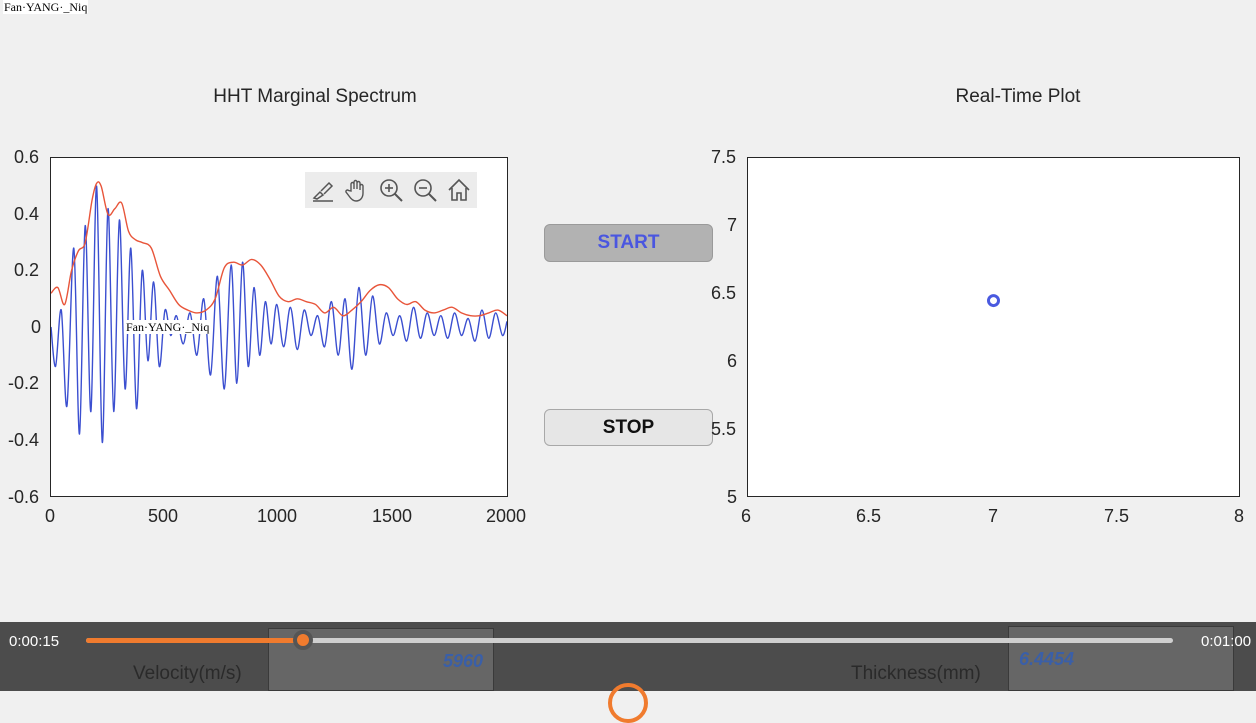  I want to click on right-y-tick: 5, so click(732, 497).